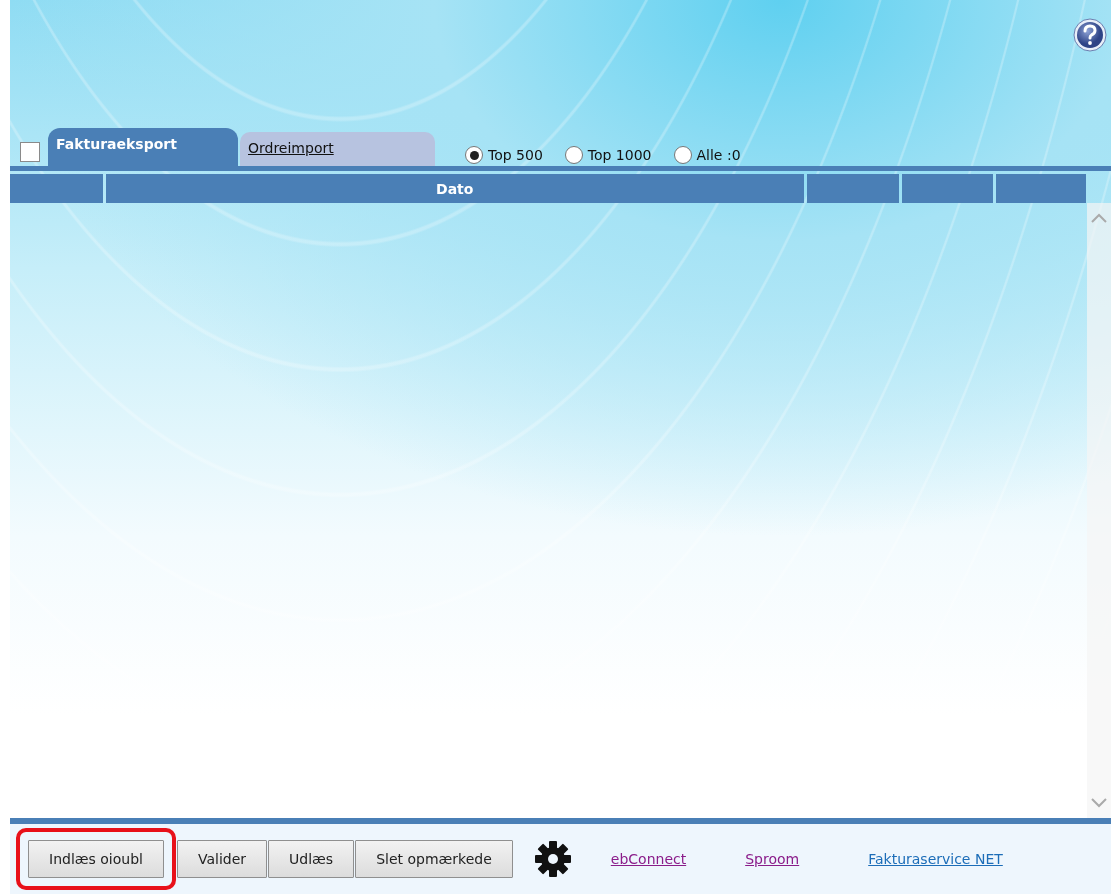 Image resolution: width=1111 pixels, height=894 pixels. What do you see at coordinates (648, 859) in the screenshot?
I see `link: ebConnect` at bounding box center [648, 859].